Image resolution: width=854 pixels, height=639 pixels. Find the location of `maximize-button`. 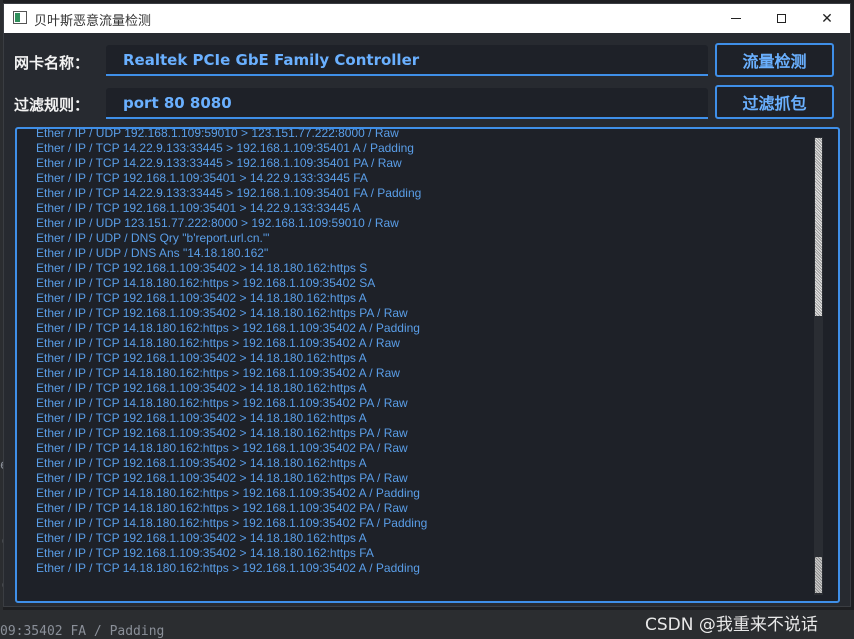

maximize-button is located at coordinates (781, 18).